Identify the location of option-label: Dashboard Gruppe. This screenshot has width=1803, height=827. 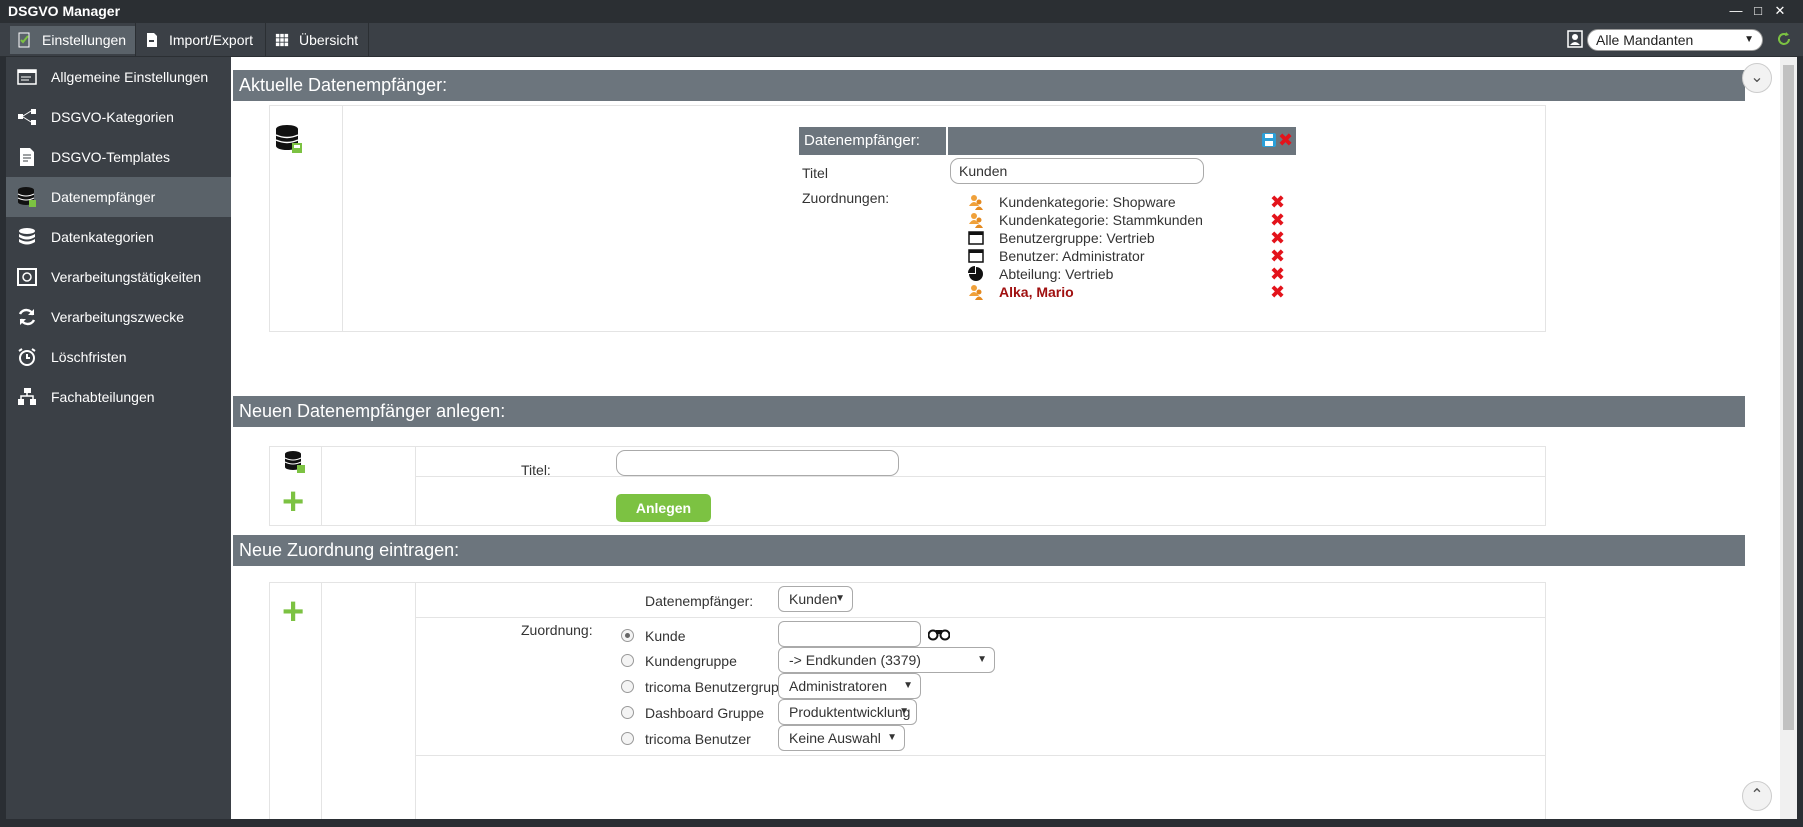
(705, 713).